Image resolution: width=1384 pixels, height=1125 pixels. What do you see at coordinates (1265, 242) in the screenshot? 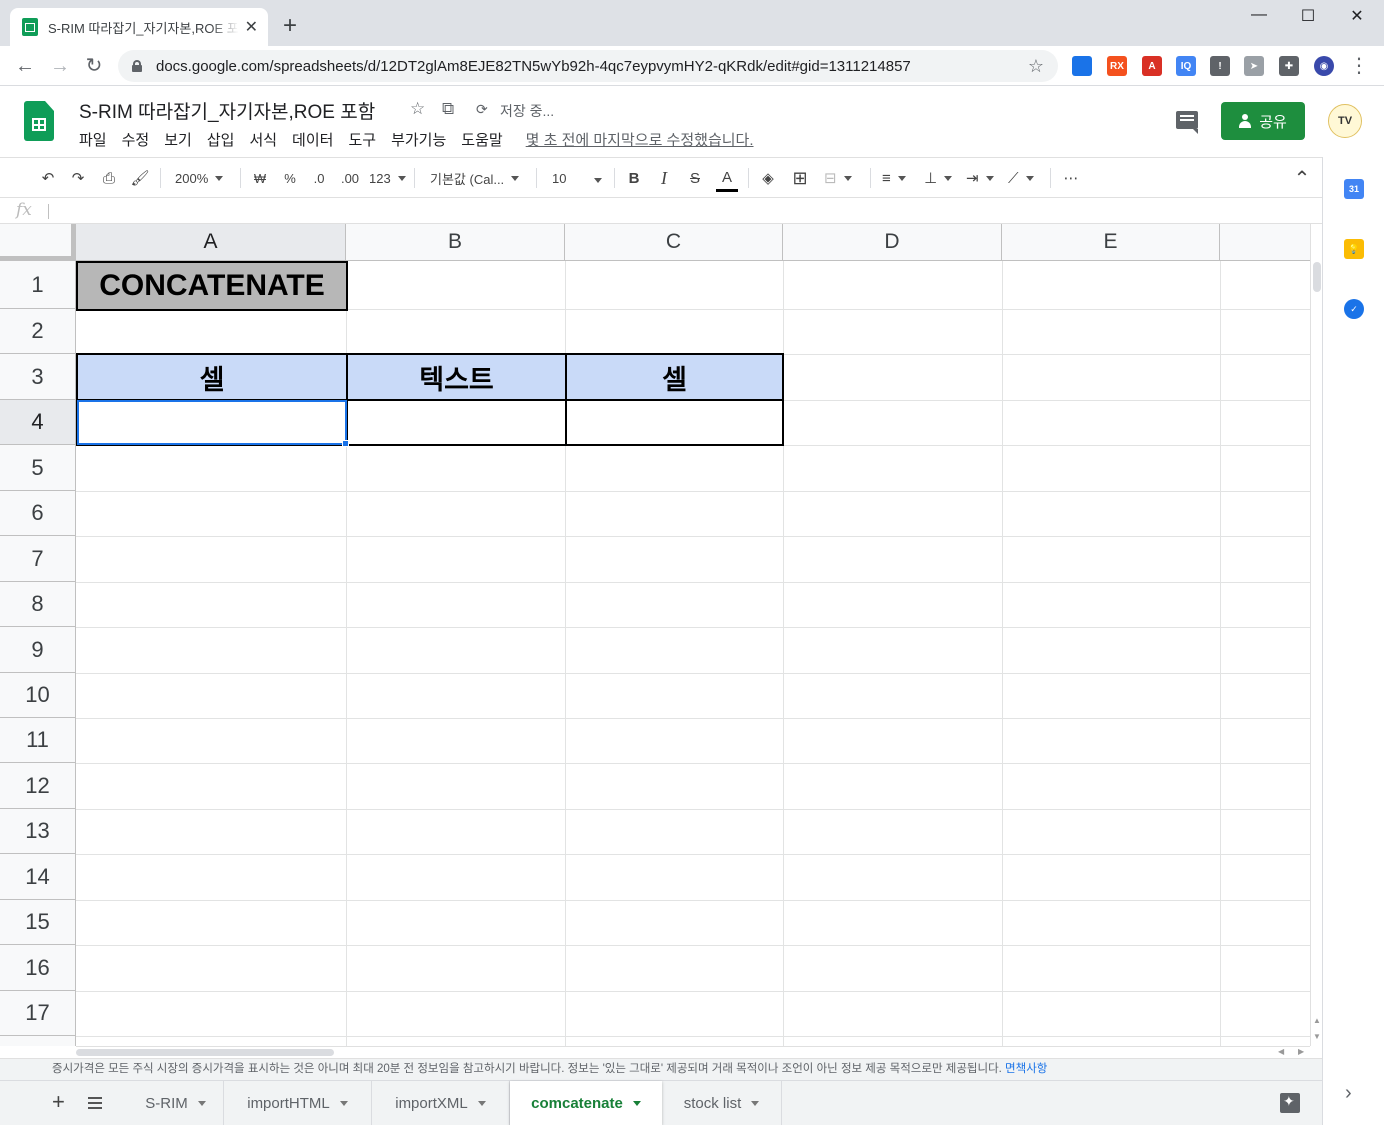
I see `column-header-f` at bounding box center [1265, 242].